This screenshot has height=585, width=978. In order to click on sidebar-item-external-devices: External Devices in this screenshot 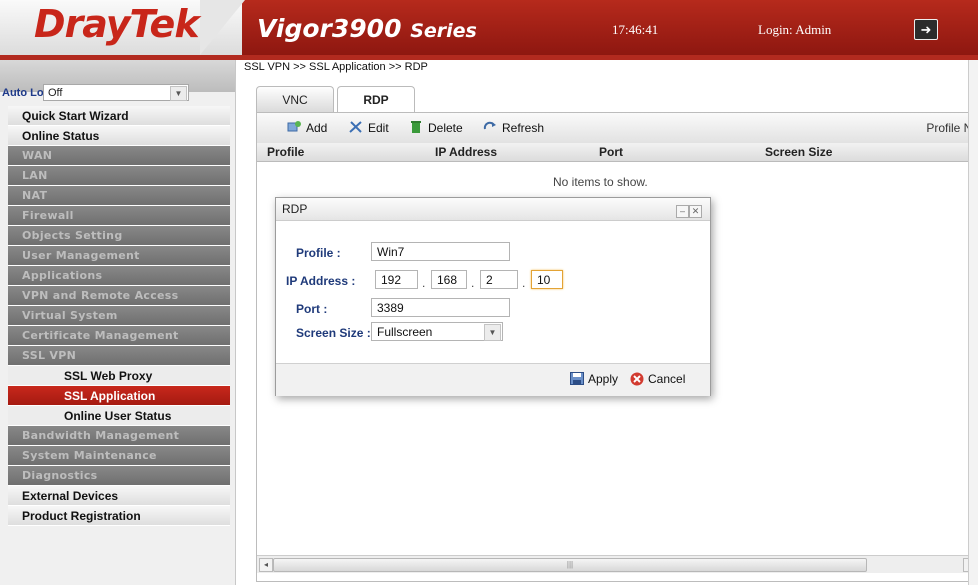, I will do `click(119, 496)`.